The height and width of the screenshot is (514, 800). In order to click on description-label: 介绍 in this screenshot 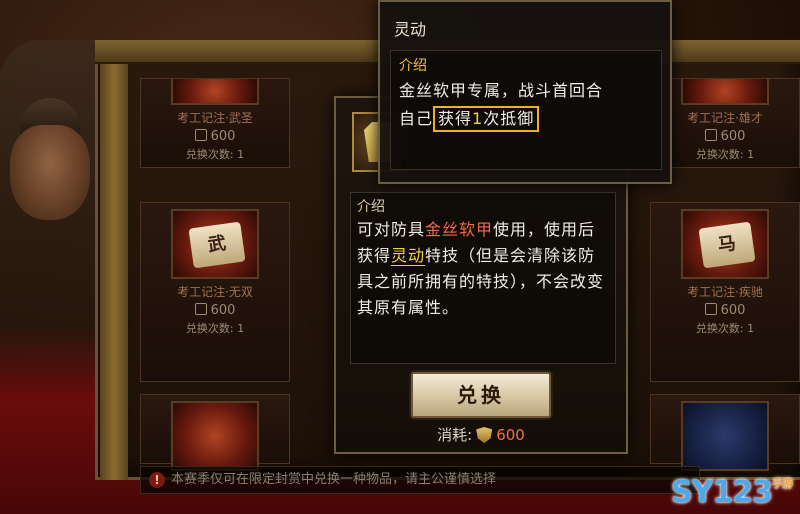, I will do `click(371, 207)`.